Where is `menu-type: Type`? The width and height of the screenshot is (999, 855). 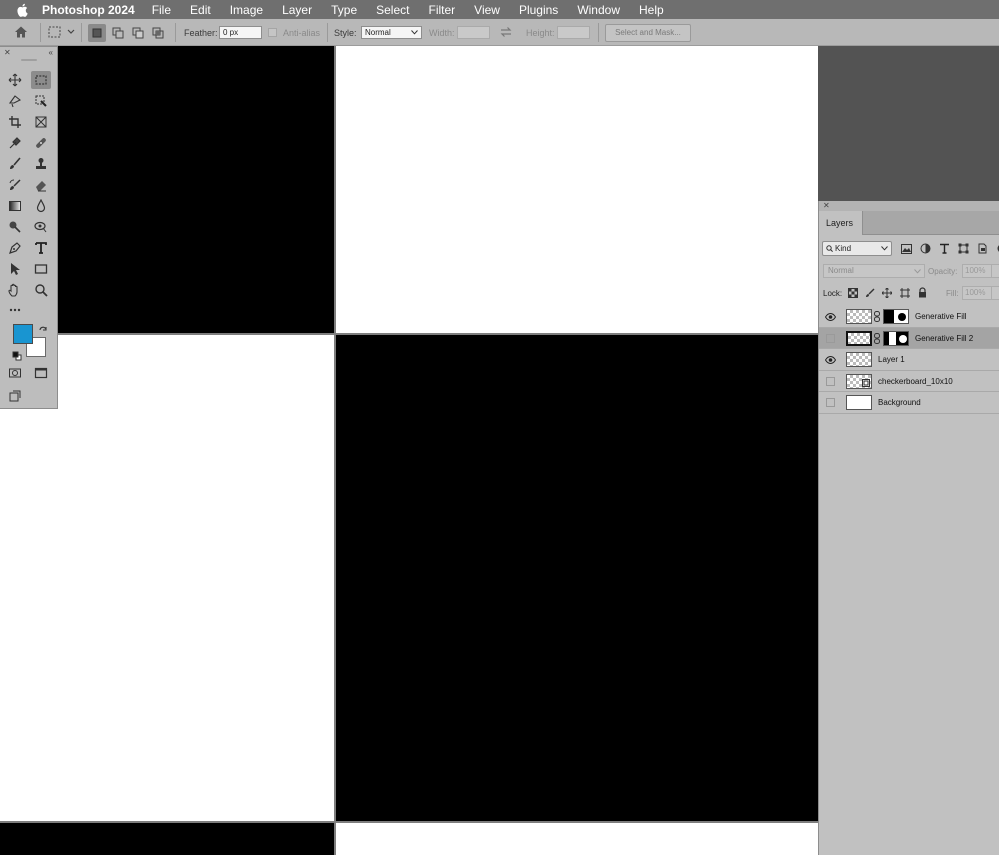
menu-type: Type is located at coordinates (344, 10).